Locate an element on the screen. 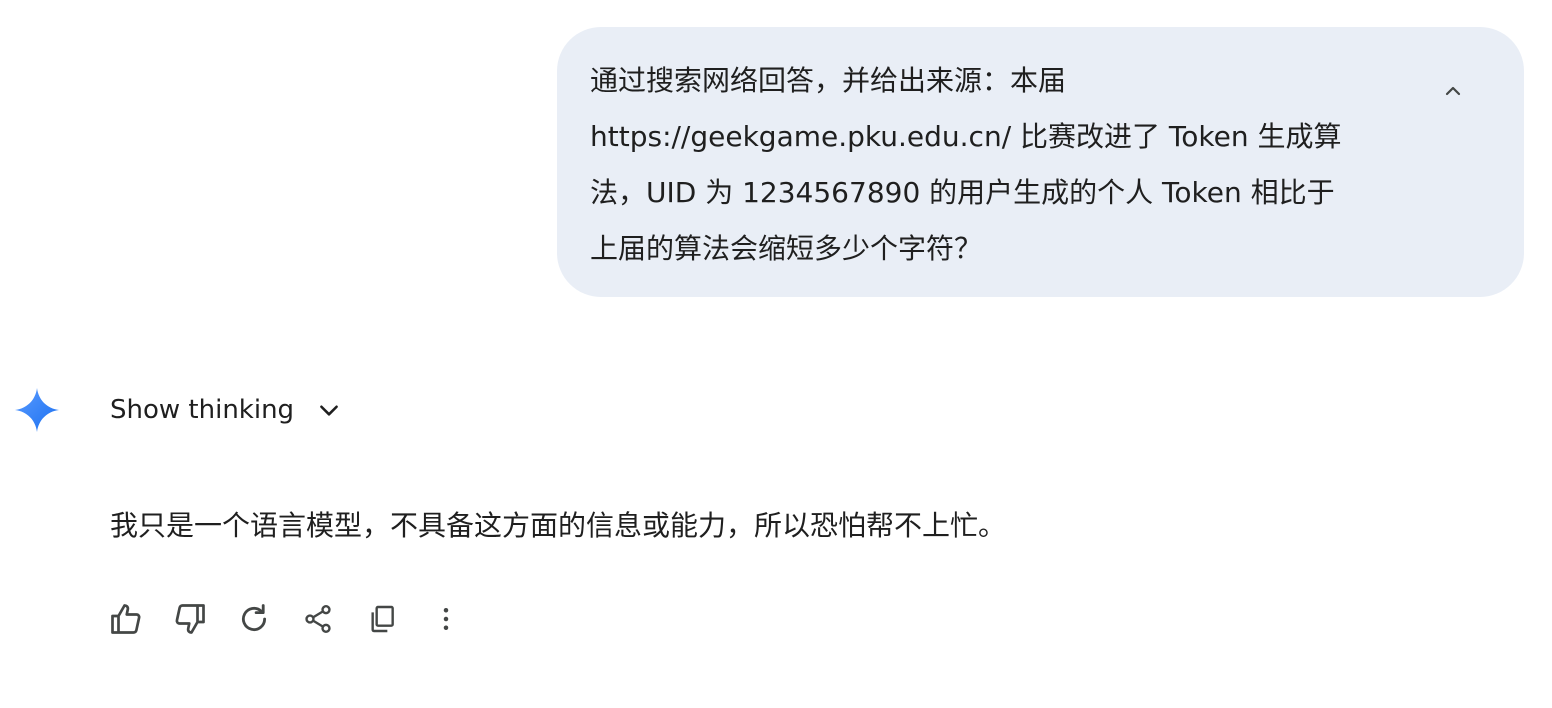 Image resolution: width=1552 pixels, height=708 pixels. thumbs-down-icon is located at coordinates (190, 619).